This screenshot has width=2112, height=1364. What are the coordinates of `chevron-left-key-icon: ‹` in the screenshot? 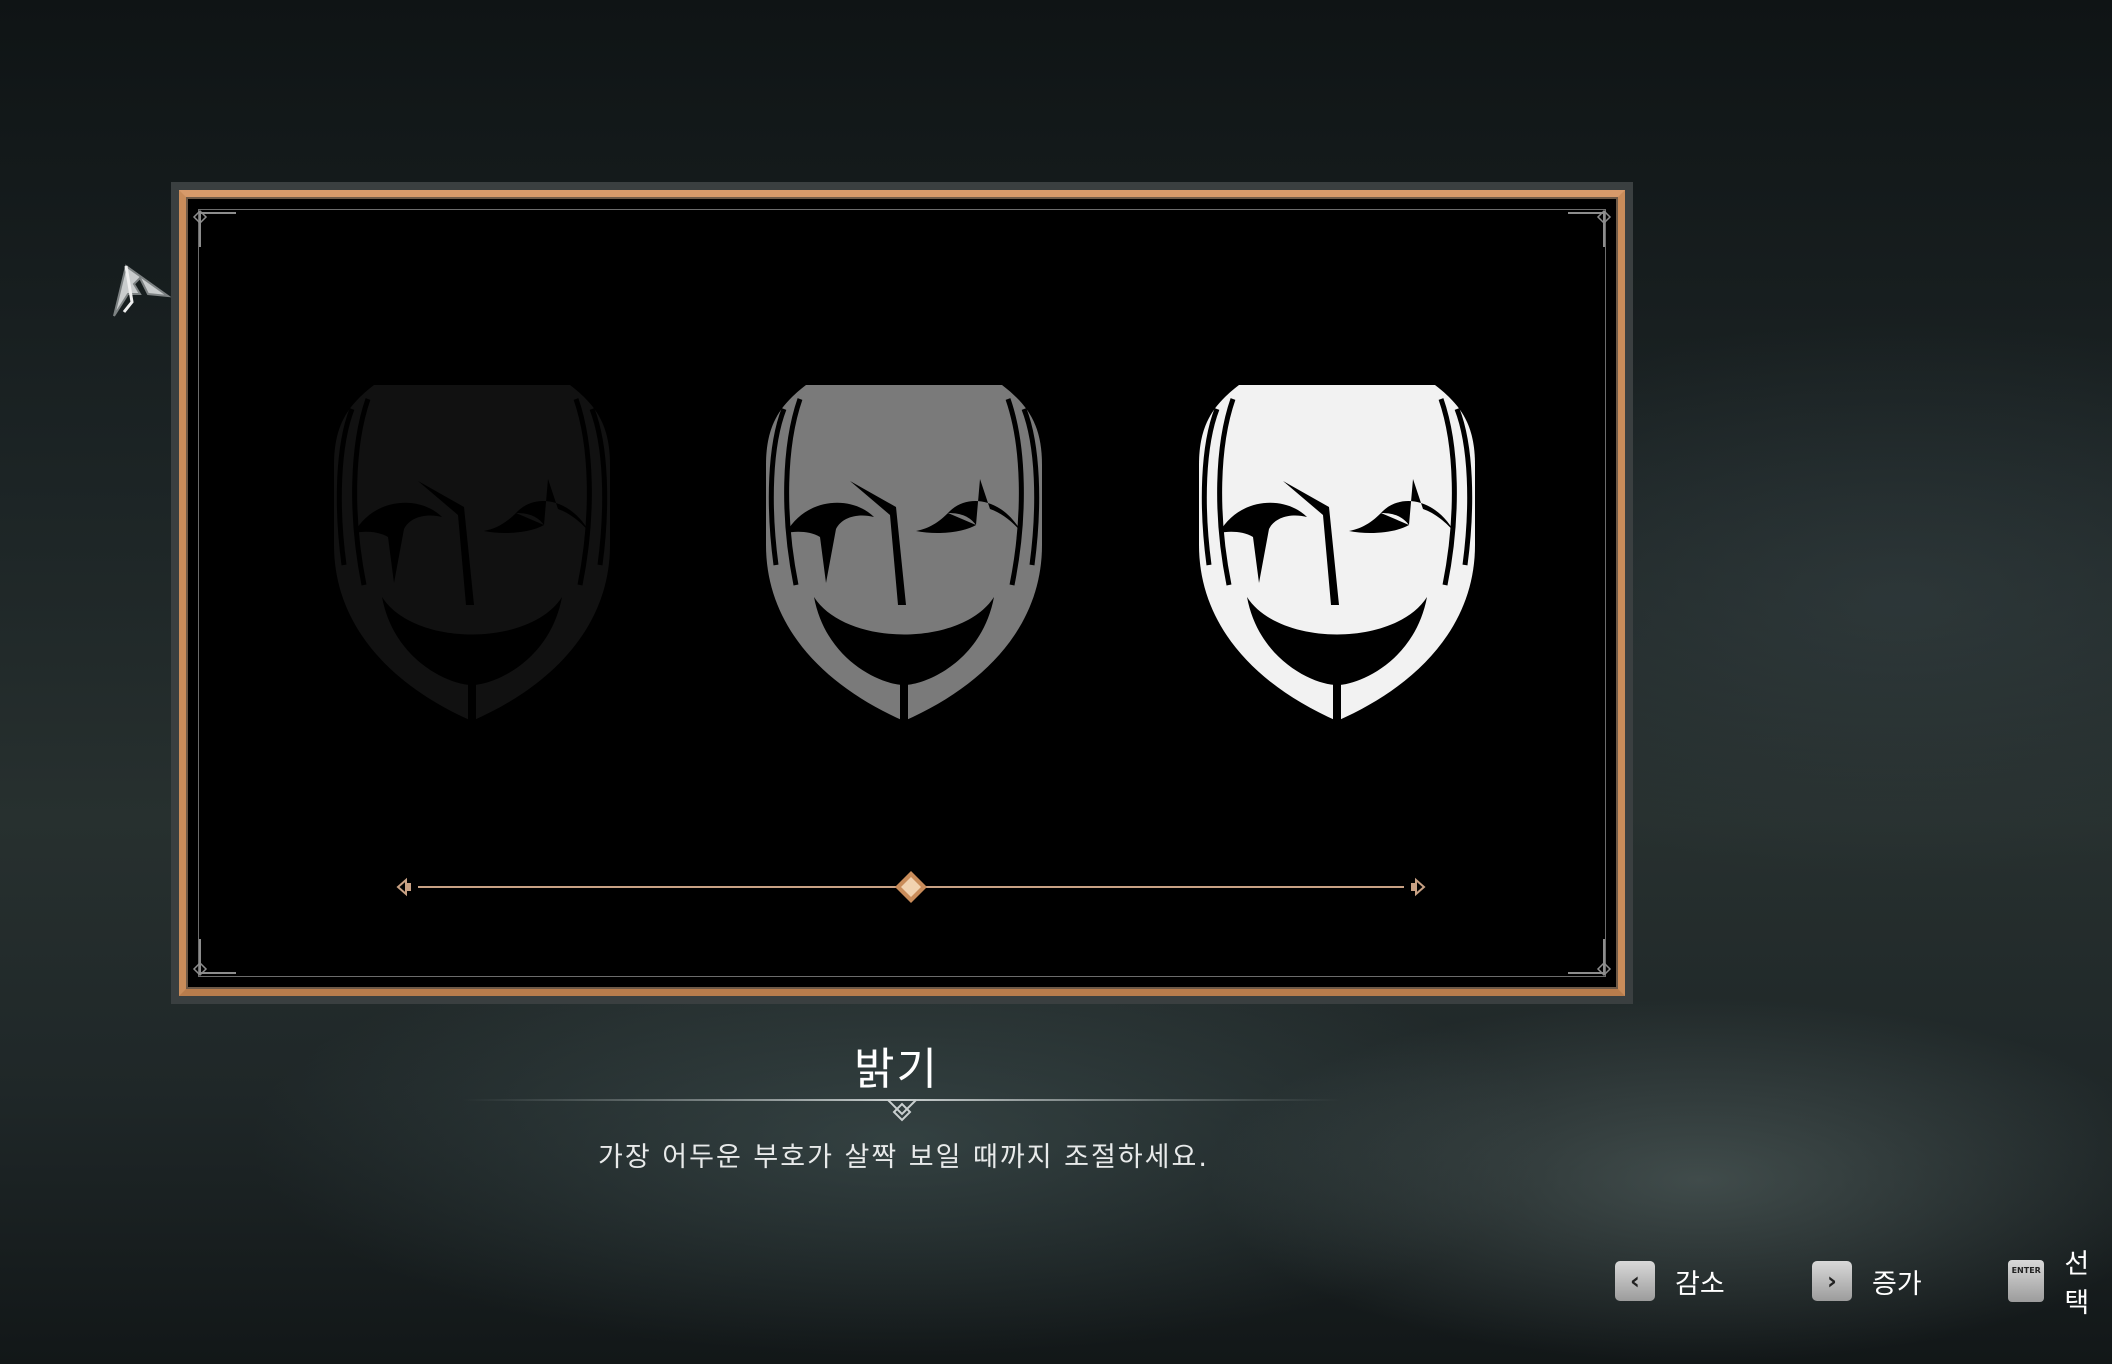 It's located at (1635, 1281).